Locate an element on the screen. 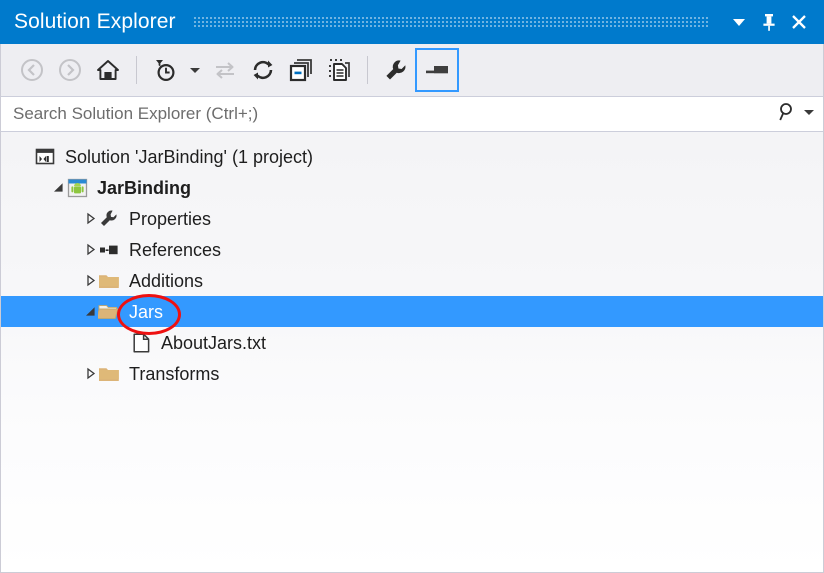 The image size is (824, 573). tree-row: Properties is located at coordinates (412, 218).